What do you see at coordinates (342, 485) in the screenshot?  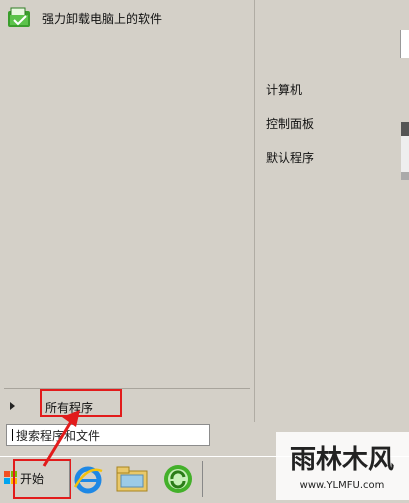 I see `watermark-url: www.YLMFU.com` at bounding box center [342, 485].